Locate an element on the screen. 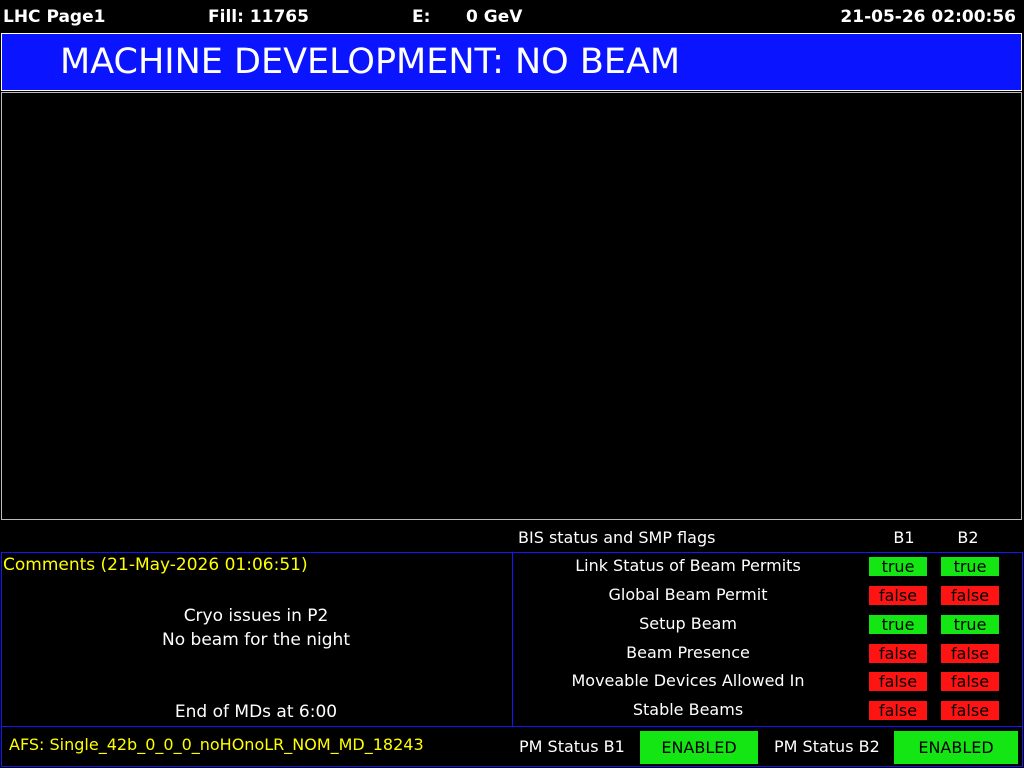 The image size is (1024, 768). machine-mode-text: MACHINE DEVELOPMENT: NO BEAM is located at coordinates (370, 62).